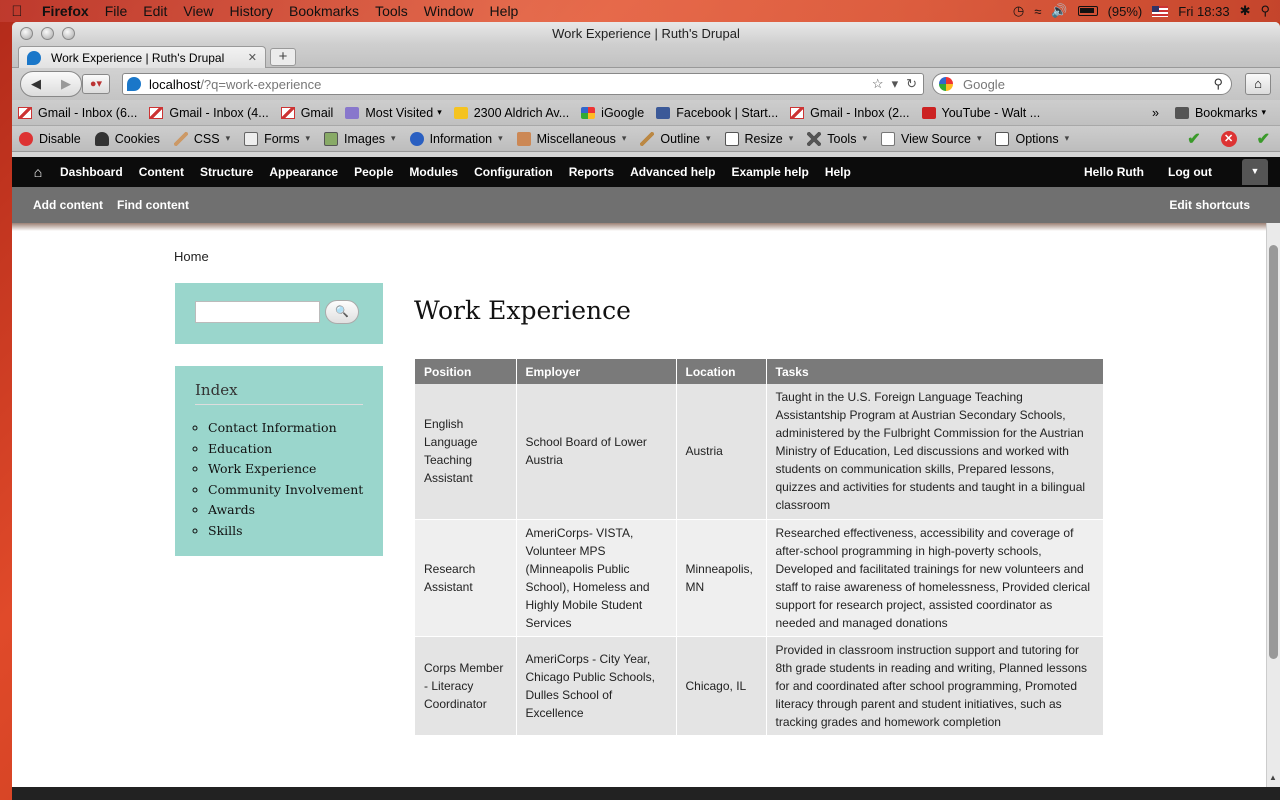  Describe the element at coordinates (672, 172) in the screenshot. I see `toolbar-advanced-help: Advanced help` at that location.